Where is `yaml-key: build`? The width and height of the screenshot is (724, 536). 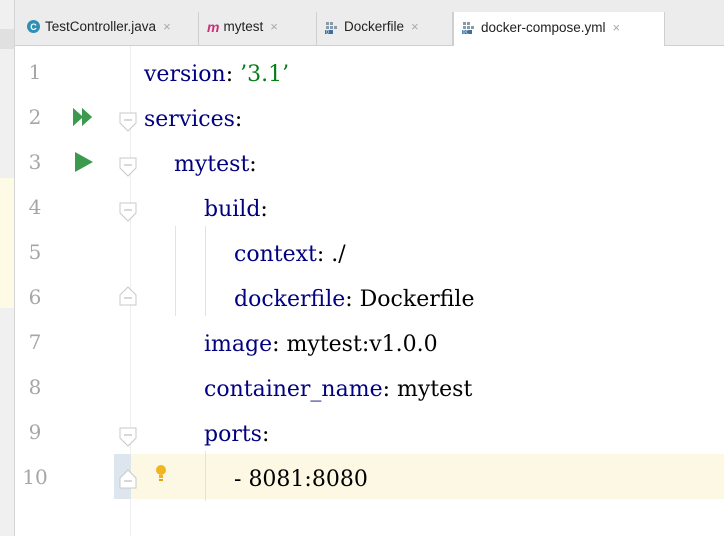 yaml-key: build is located at coordinates (232, 209).